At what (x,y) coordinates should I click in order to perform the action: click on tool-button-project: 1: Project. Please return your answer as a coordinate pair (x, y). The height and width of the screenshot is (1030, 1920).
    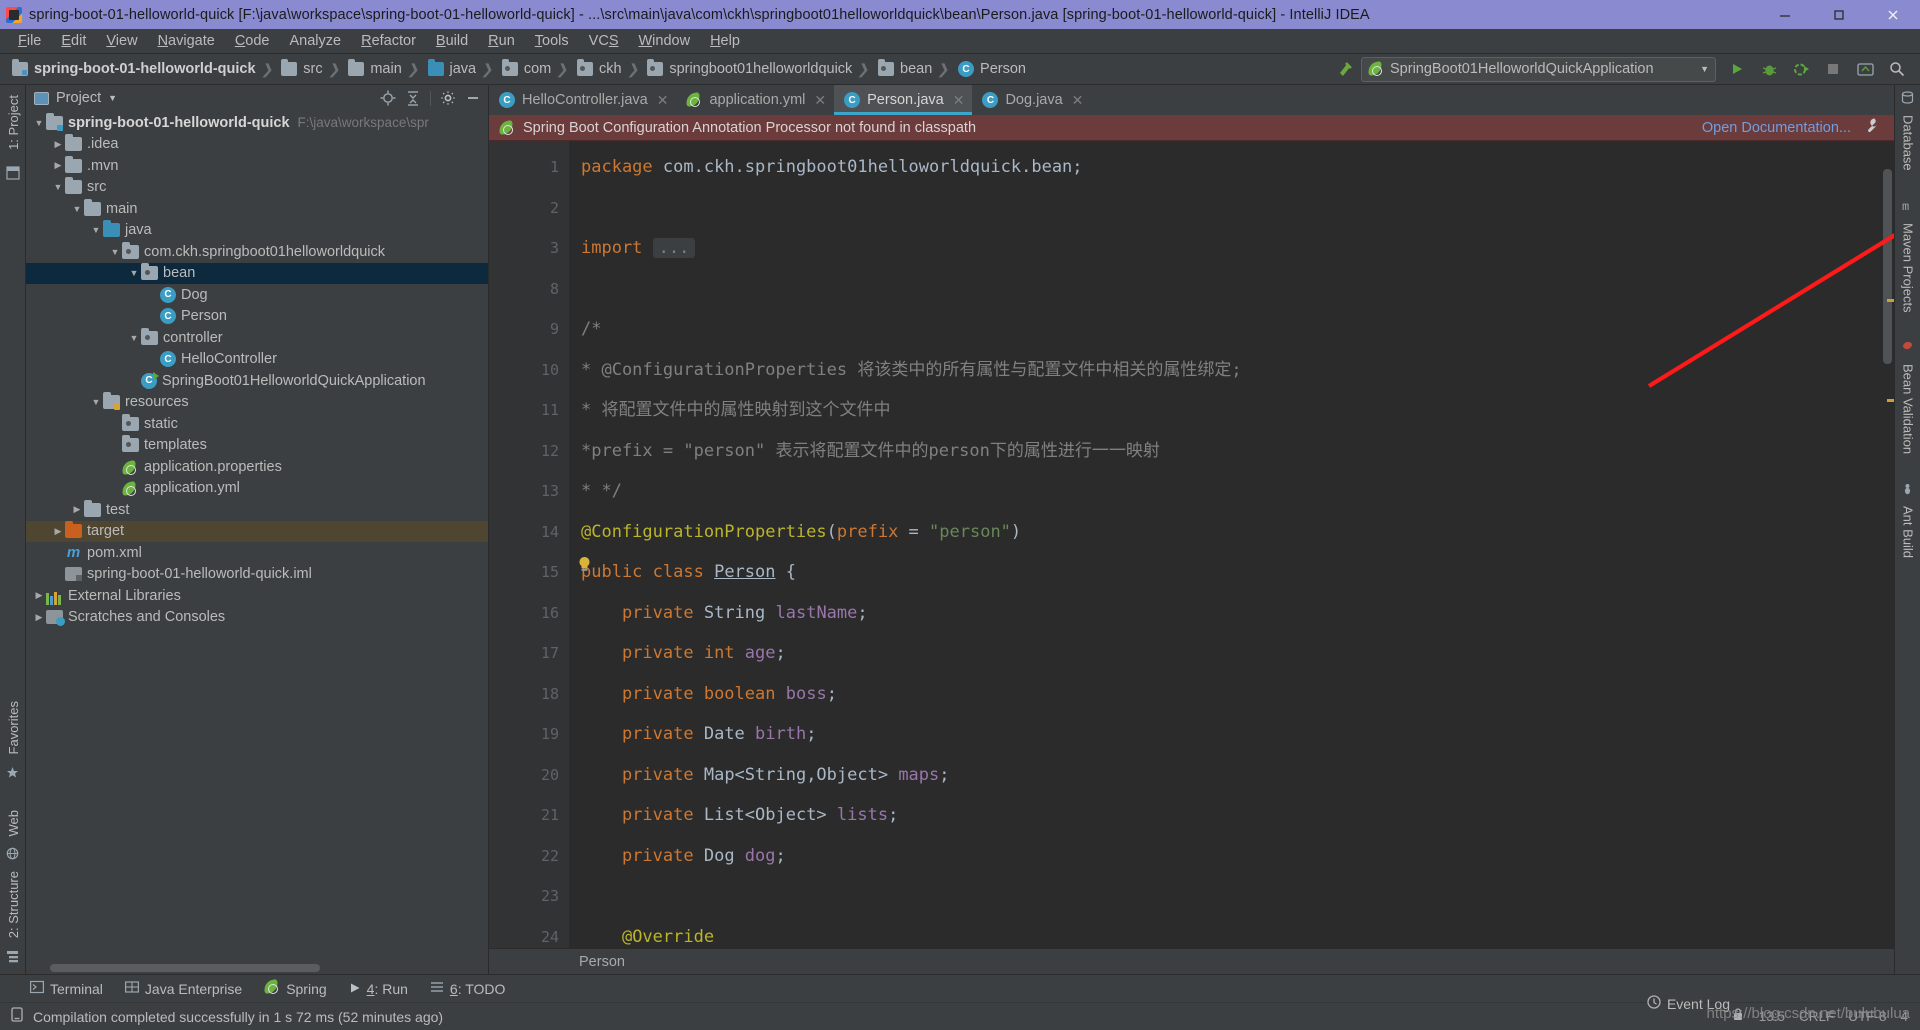
    Looking at the image, I should click on (13, 122).